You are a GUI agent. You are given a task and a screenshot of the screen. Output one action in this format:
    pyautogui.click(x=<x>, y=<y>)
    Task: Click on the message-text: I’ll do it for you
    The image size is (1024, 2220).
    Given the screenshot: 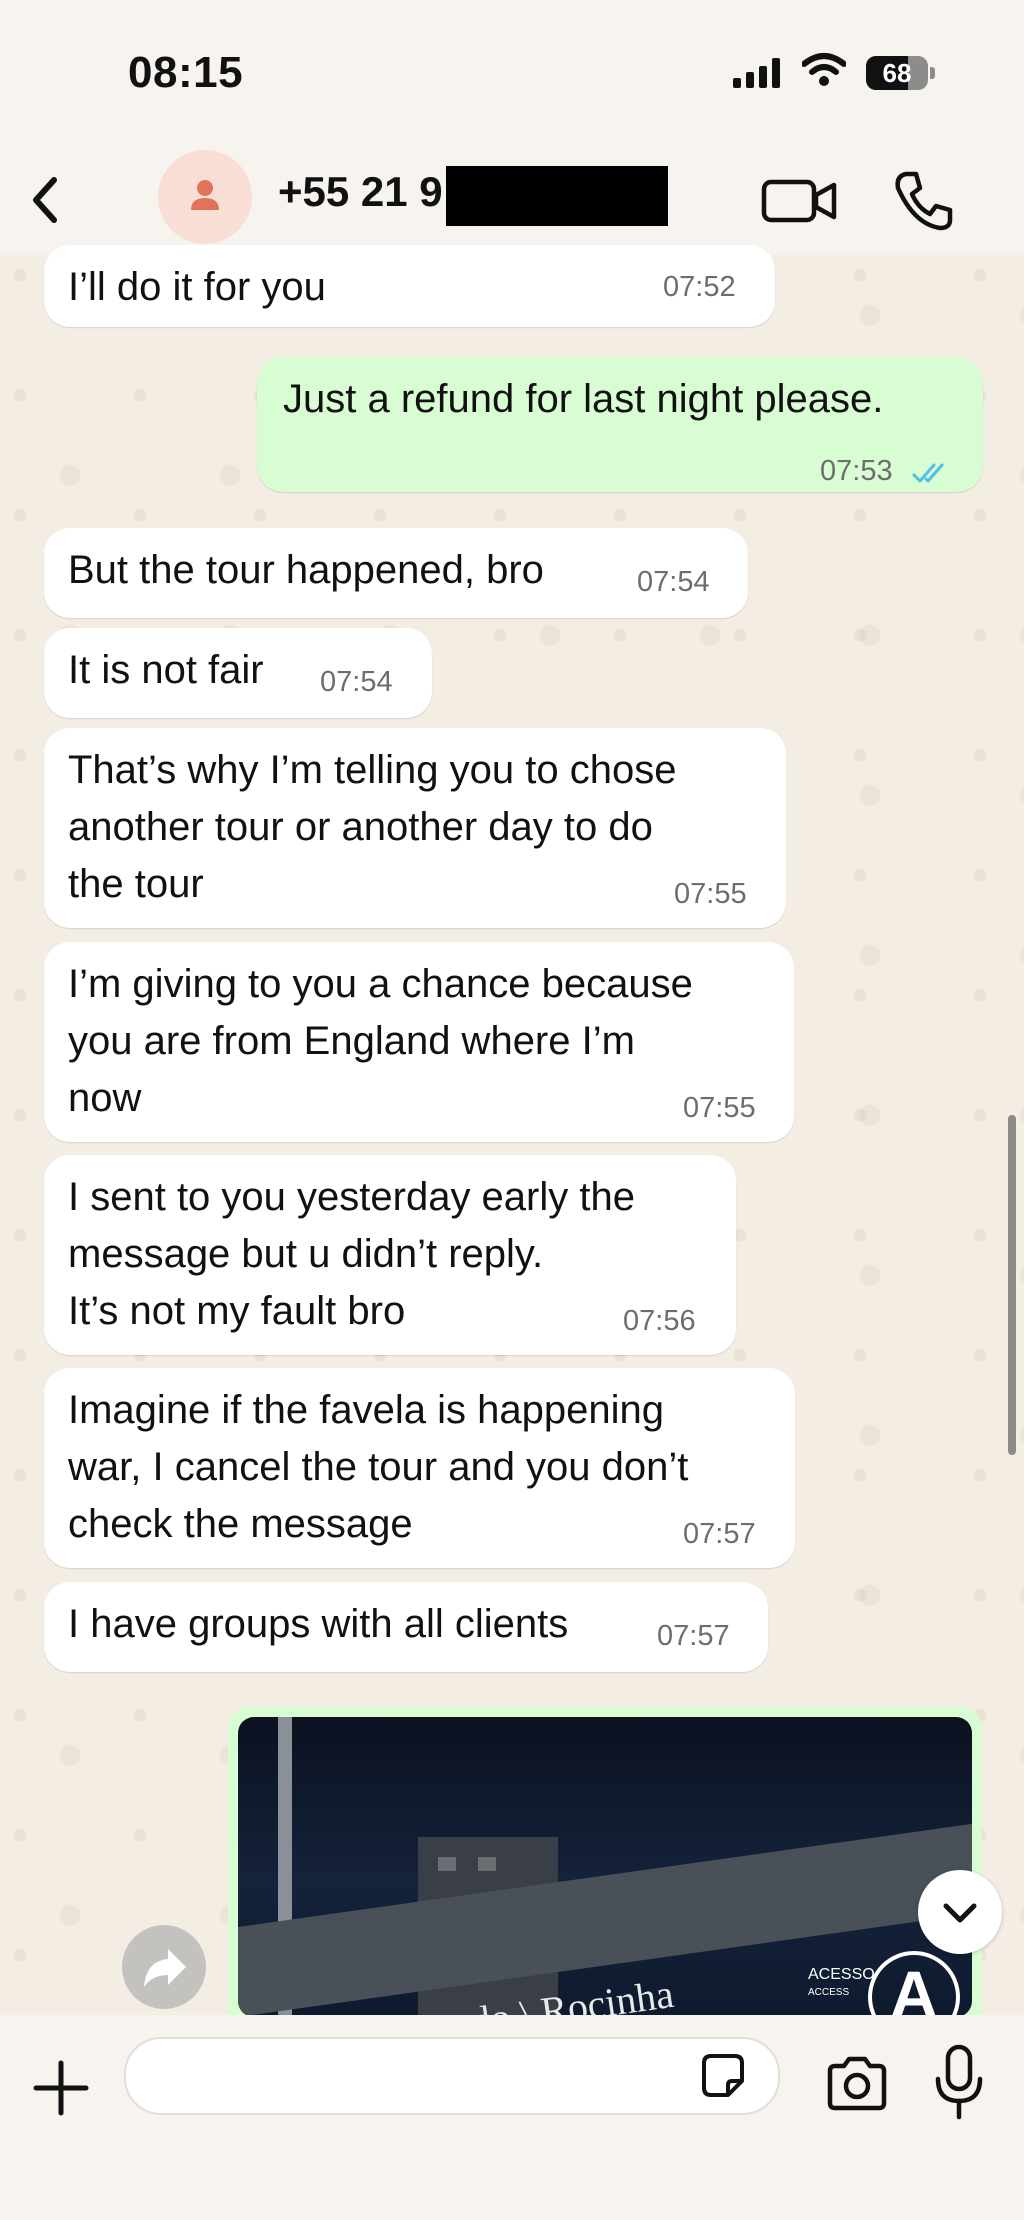 What is the action you would take?
    pyautogui.click(x=197, y=287)
    